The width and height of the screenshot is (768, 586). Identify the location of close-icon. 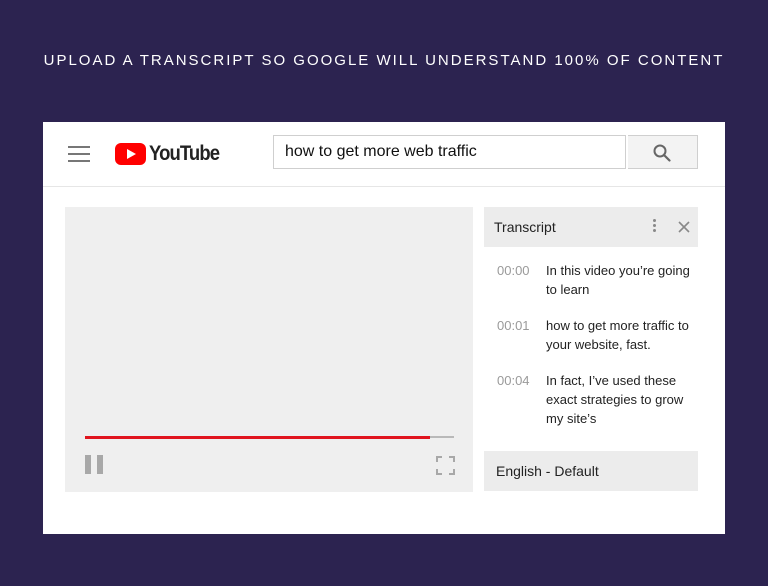
(684, 227).